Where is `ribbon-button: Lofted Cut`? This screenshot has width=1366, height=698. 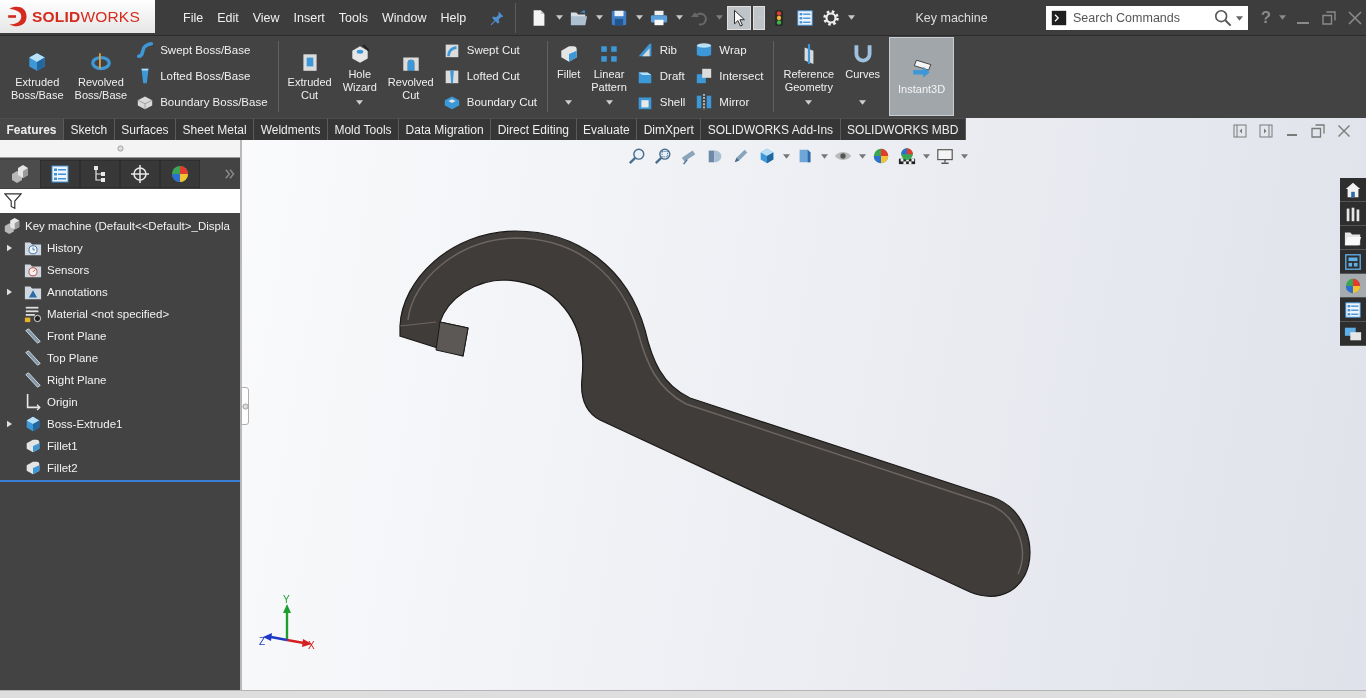 ribbon-button: Lofted Cut is located at coordinates (491, 76).